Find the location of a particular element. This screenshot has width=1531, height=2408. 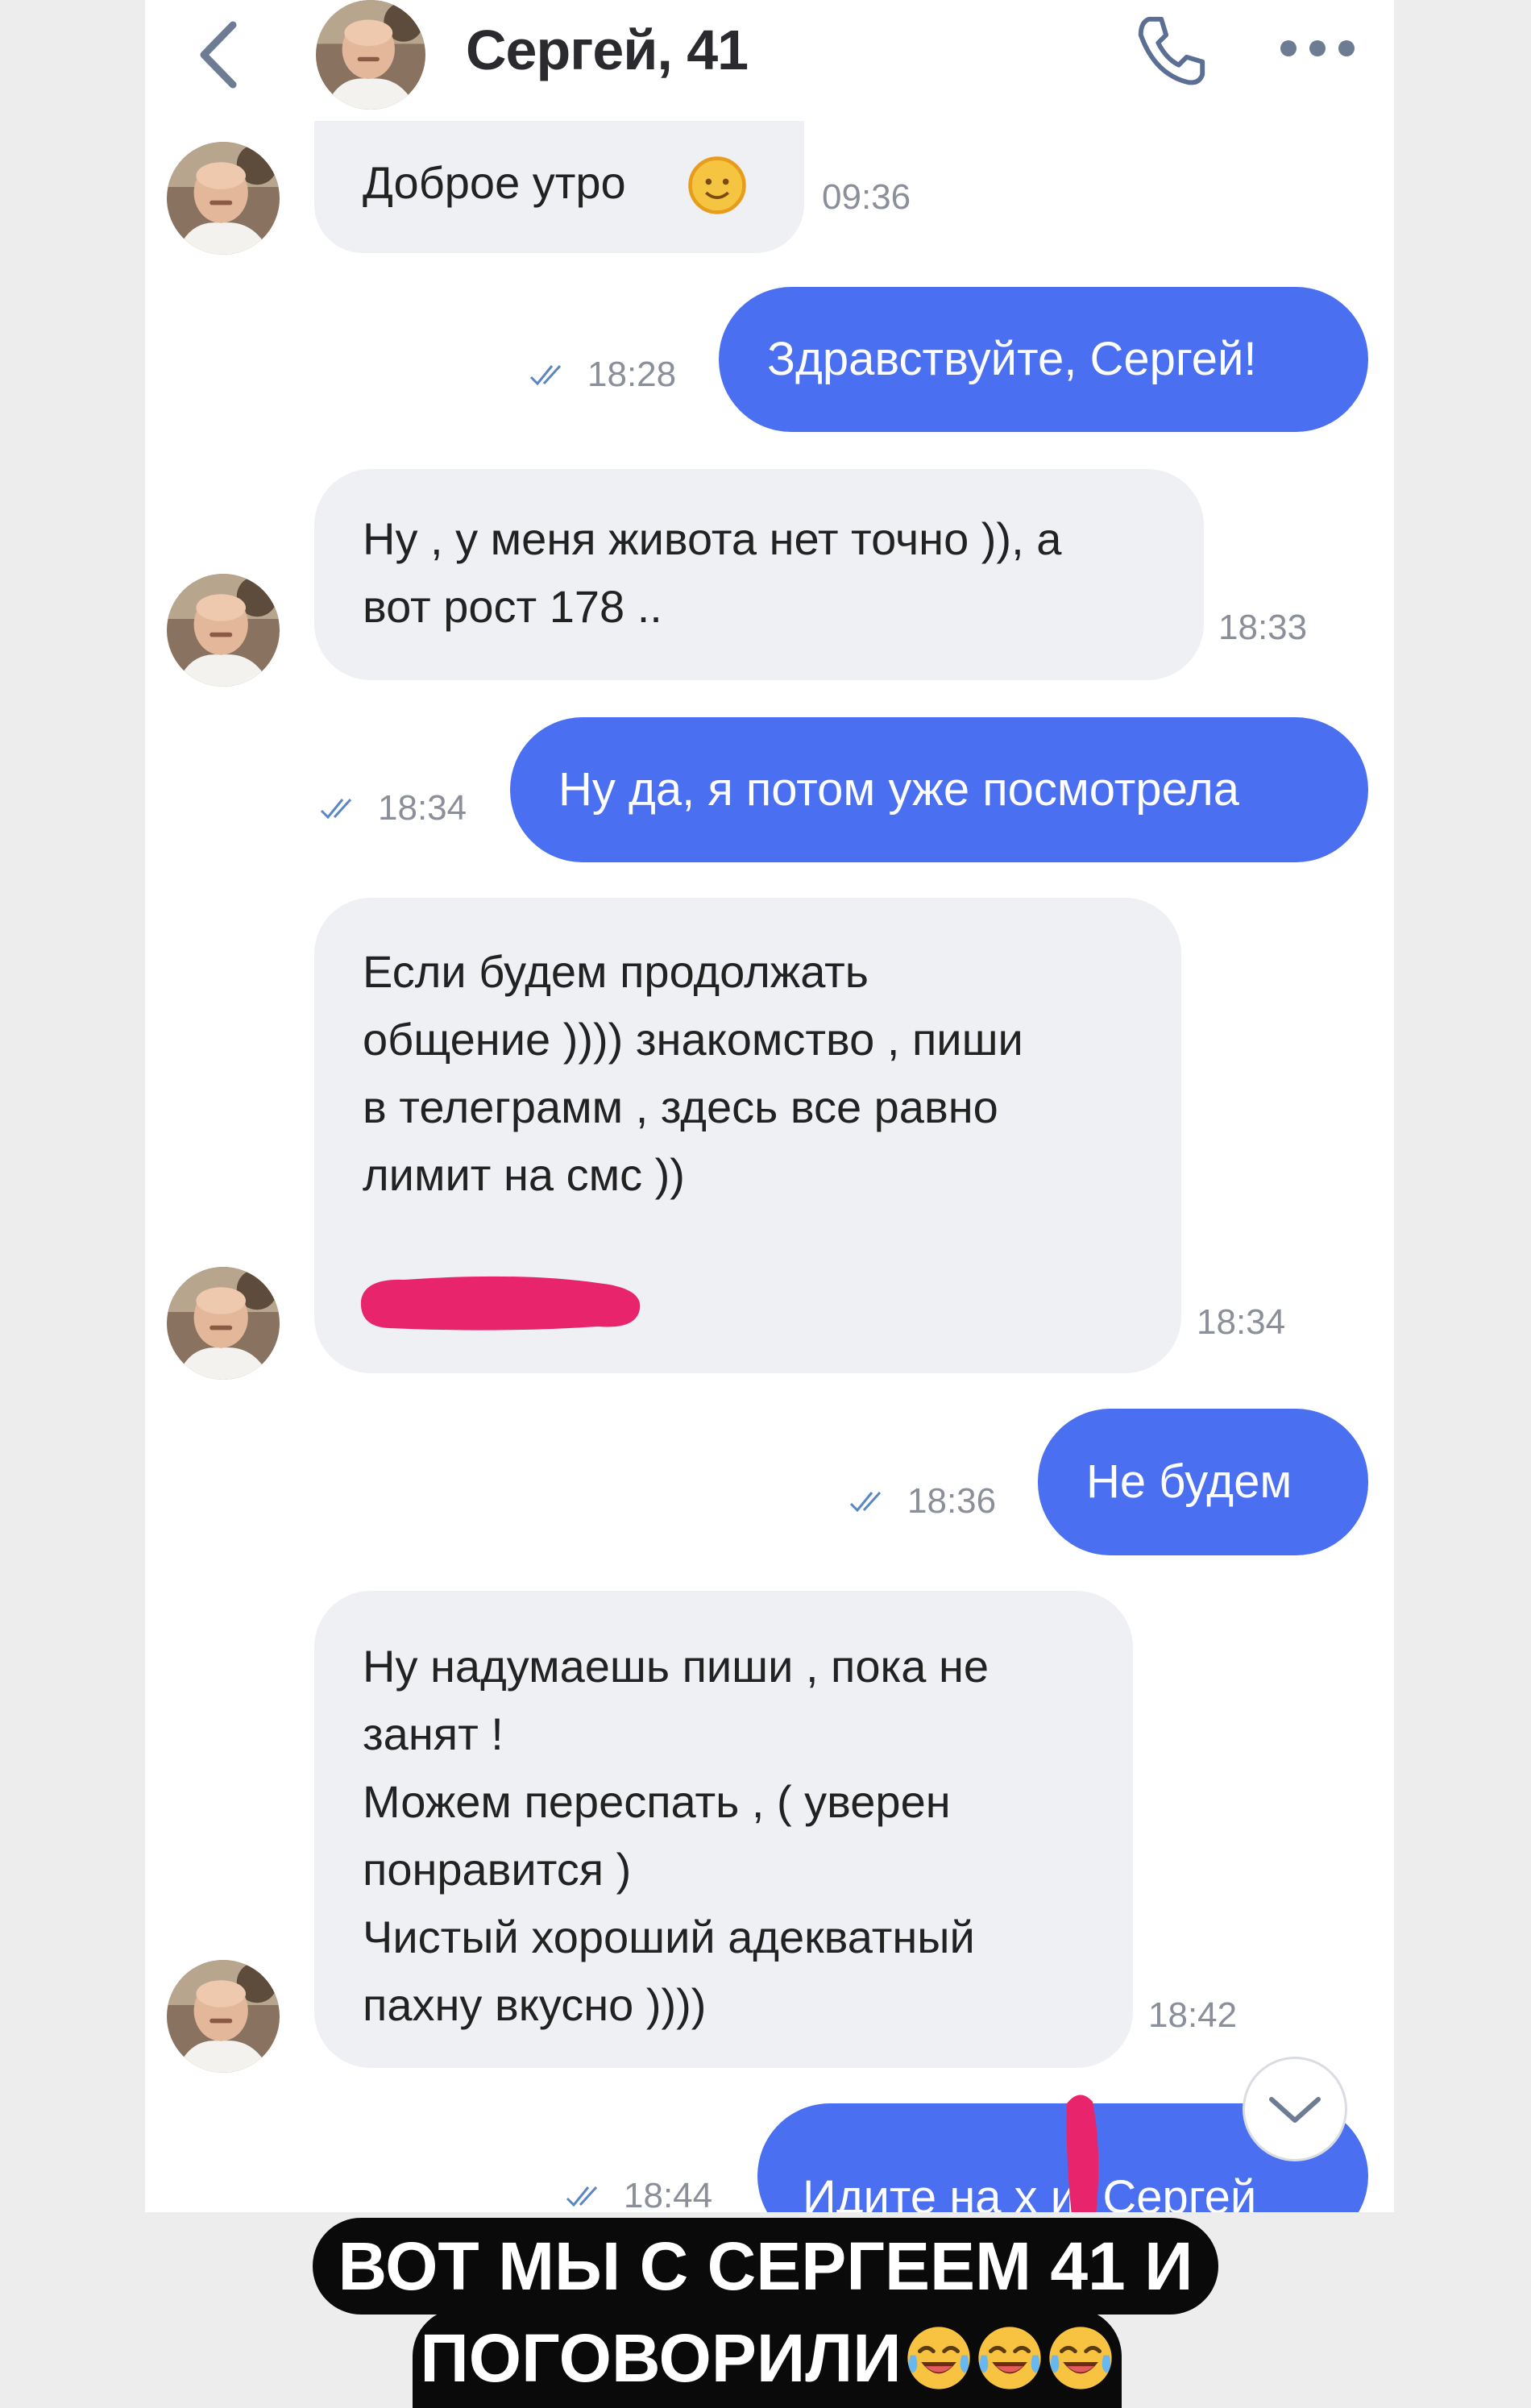

message-time: 18:44 is located at coordinates (668, 2194).